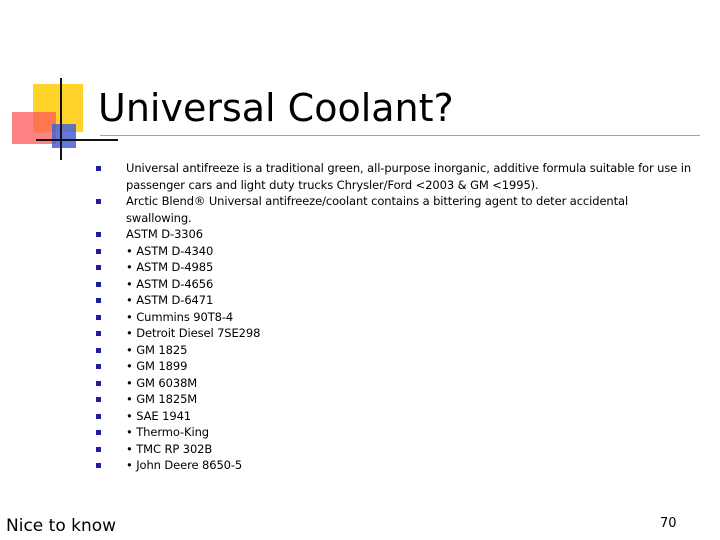 This screenshot has height=540, width=720. I want to click on bullet-item: ASTM D-3306, so click(396, 234).